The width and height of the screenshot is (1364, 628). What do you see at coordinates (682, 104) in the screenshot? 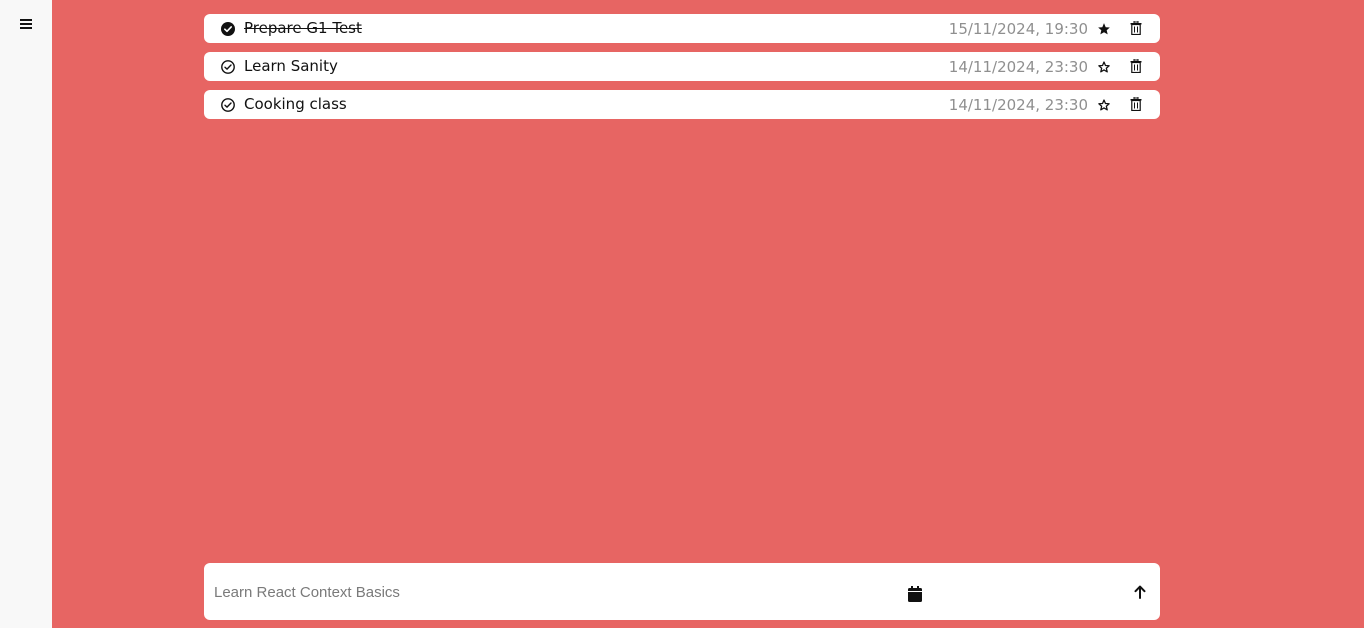
I see `task-item: Cooking class 14/11/2024, 23:30` at bounding box center [682, 104].